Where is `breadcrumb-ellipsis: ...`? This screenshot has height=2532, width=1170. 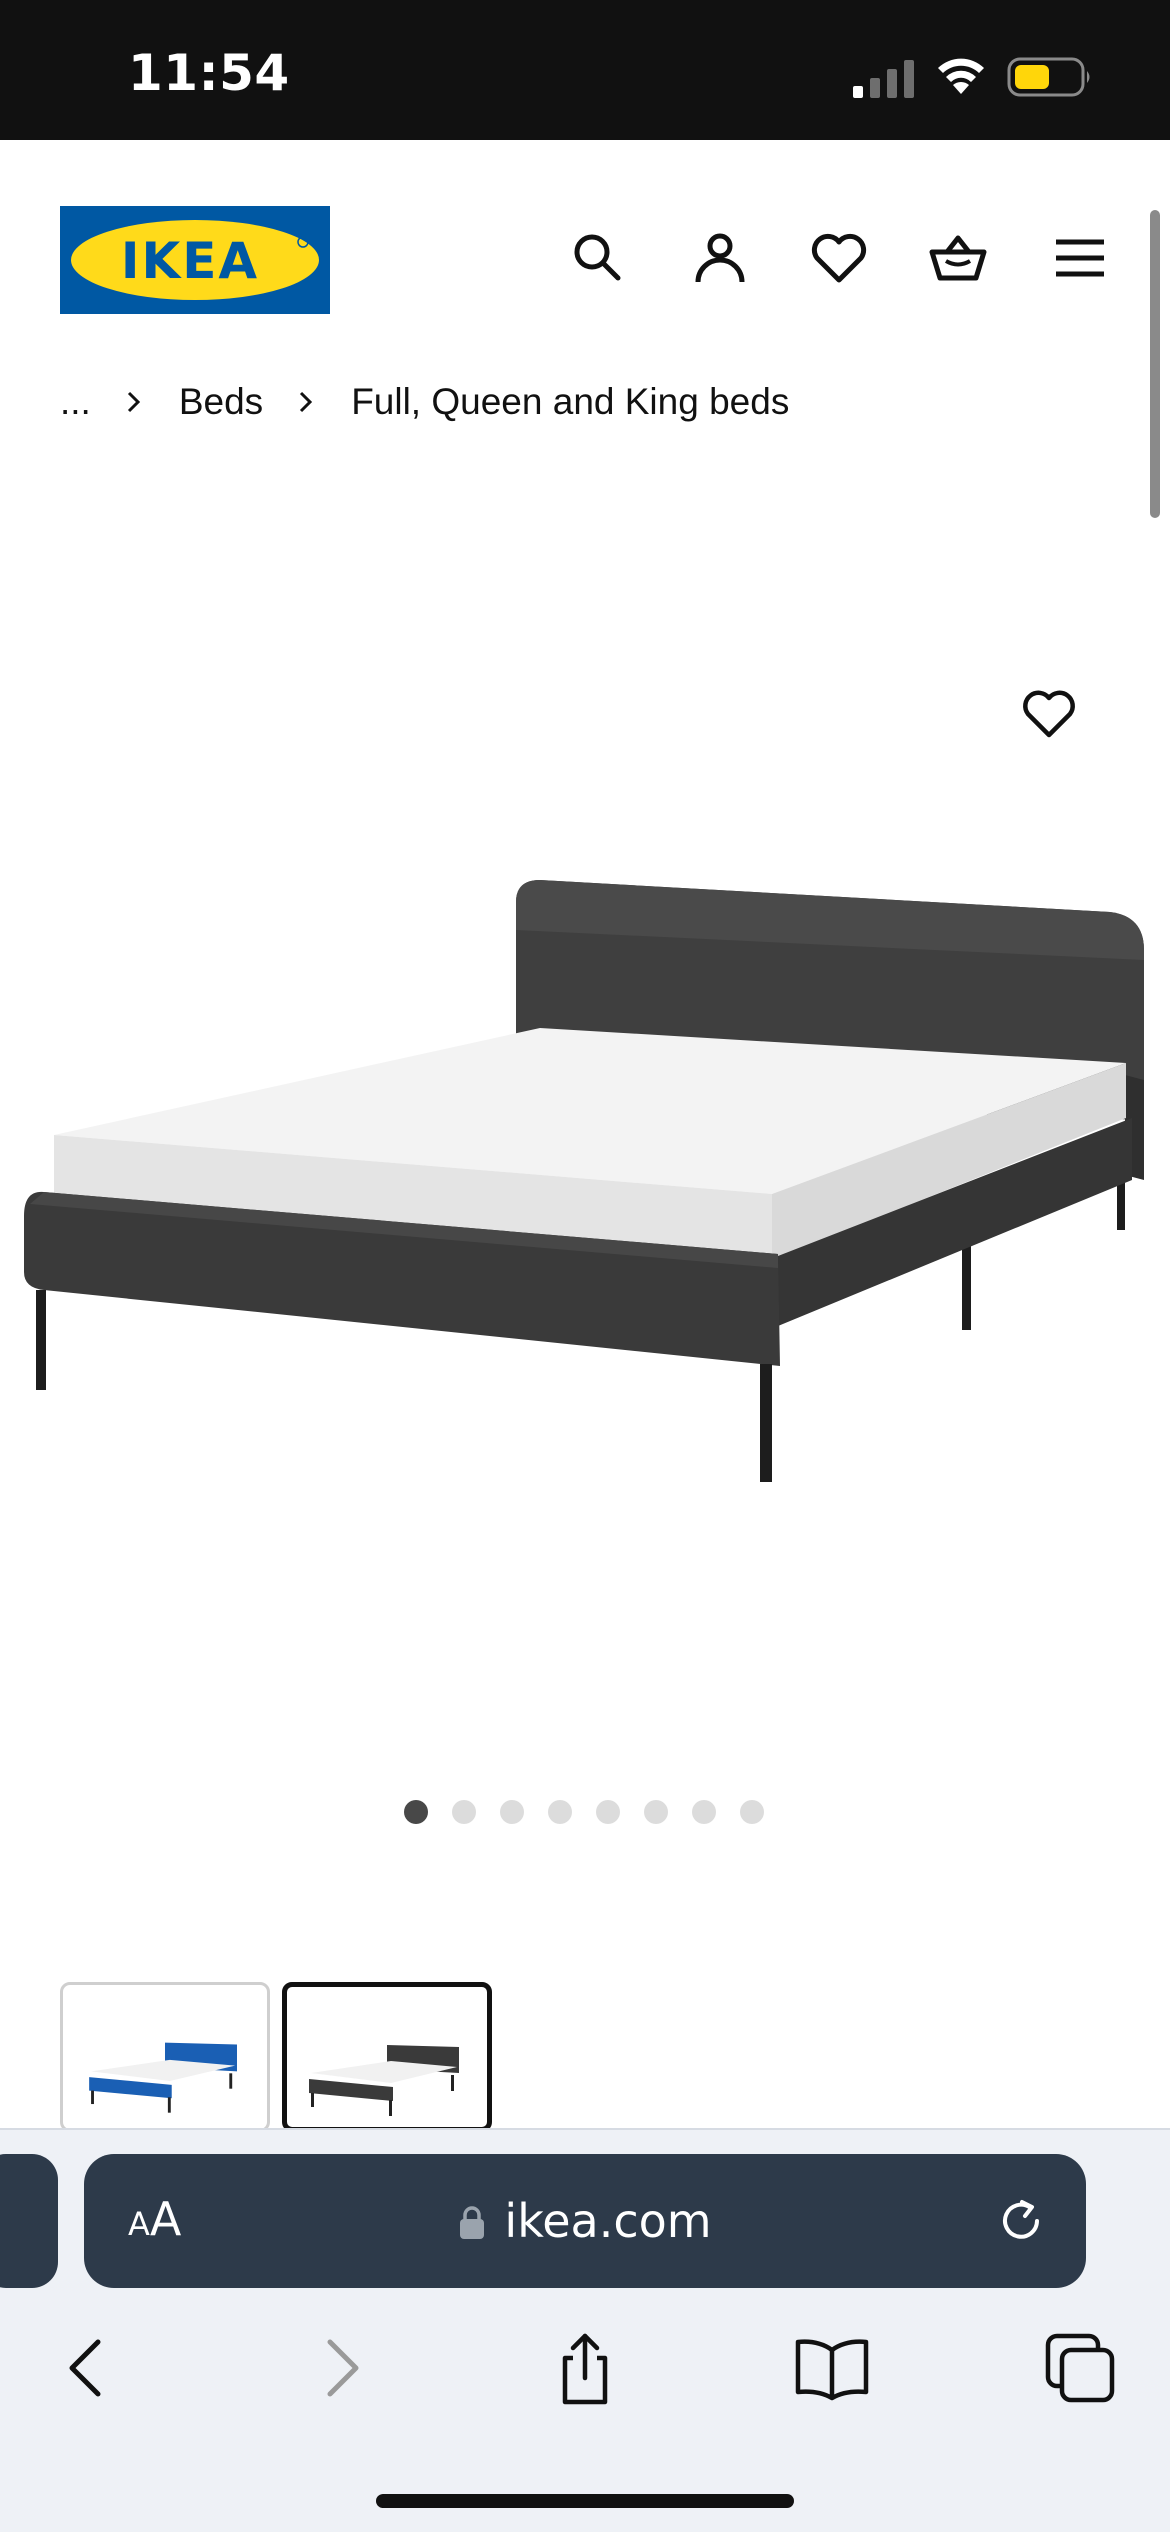
breadcrumb-ellipsis: ... is located at coordinates (75, 402).